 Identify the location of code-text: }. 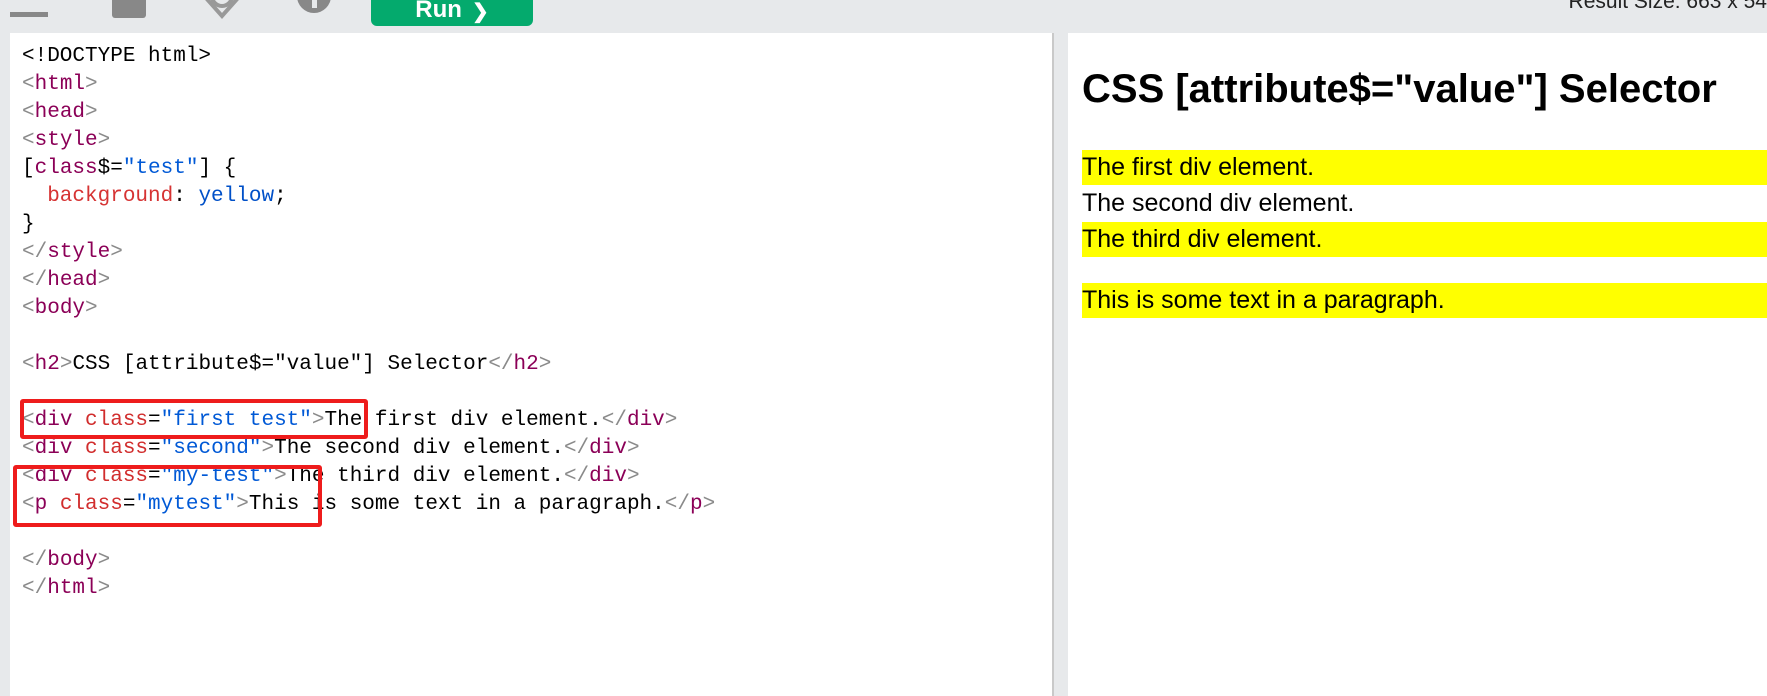
(28, 224).